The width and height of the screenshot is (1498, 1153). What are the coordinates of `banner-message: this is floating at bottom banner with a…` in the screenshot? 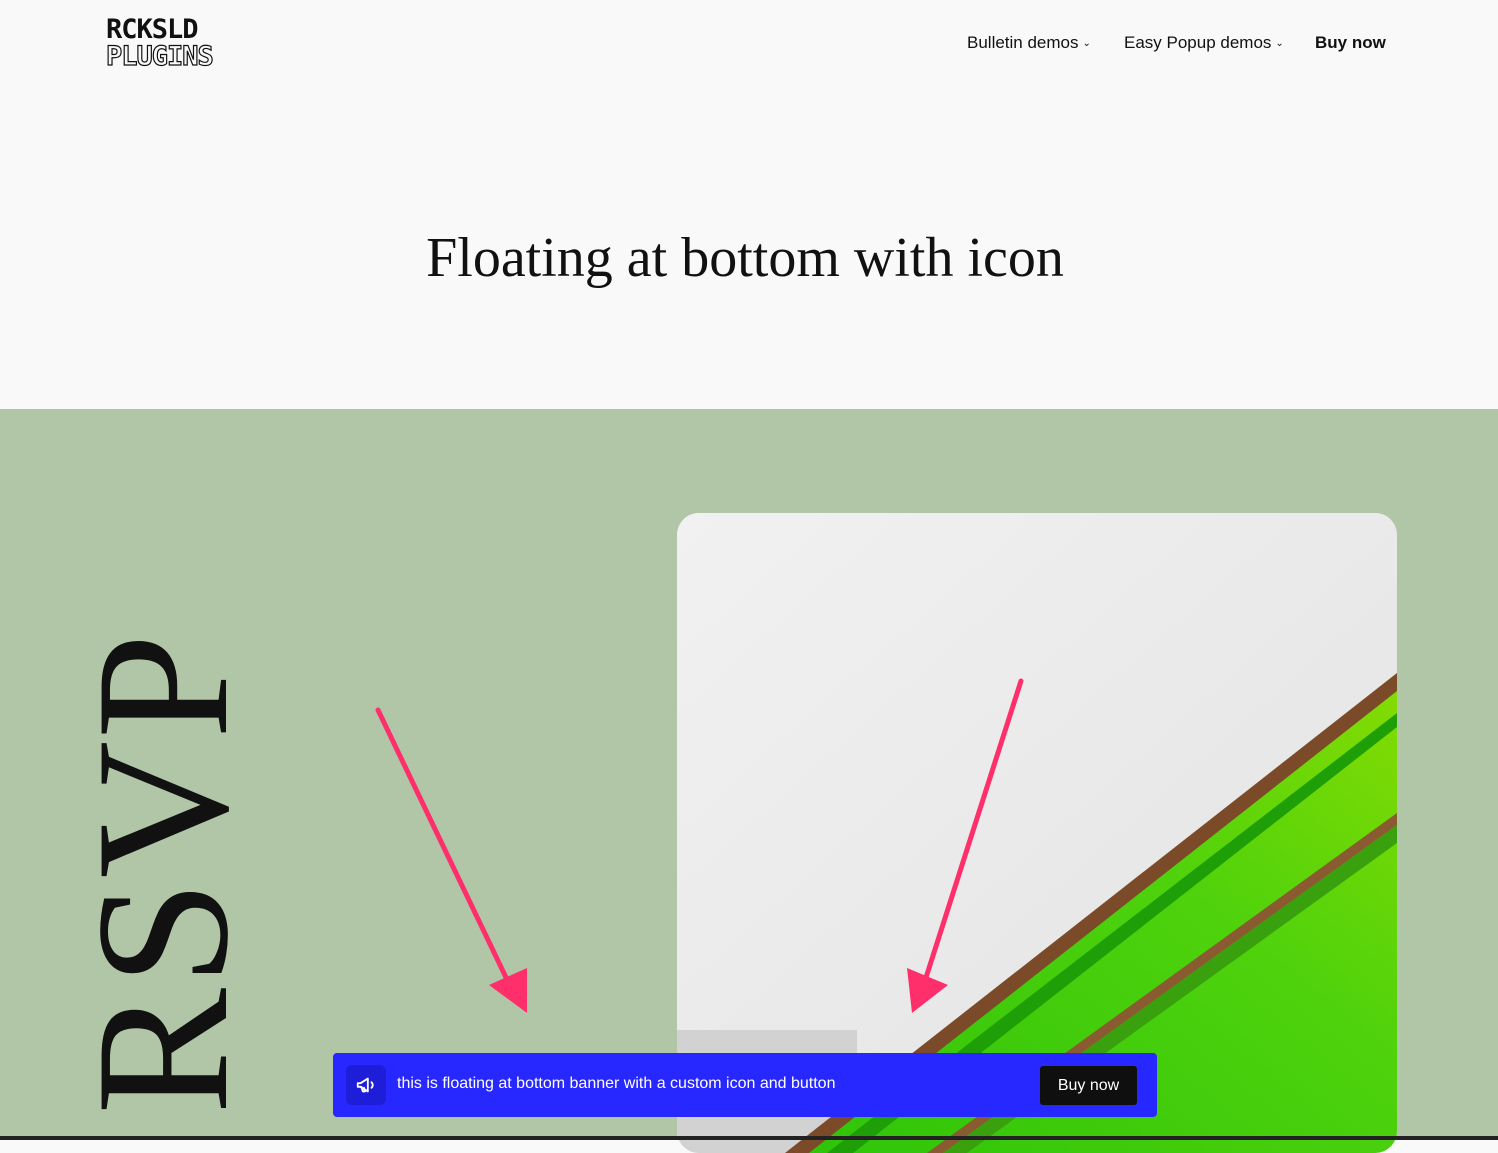 It's located at (616, 1083).